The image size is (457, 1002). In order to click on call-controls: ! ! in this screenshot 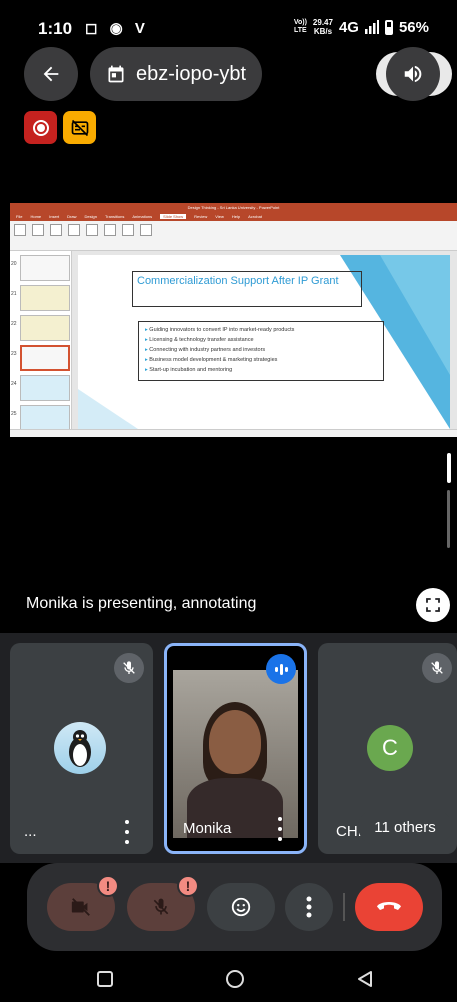, I will do `click(234, 907)`.